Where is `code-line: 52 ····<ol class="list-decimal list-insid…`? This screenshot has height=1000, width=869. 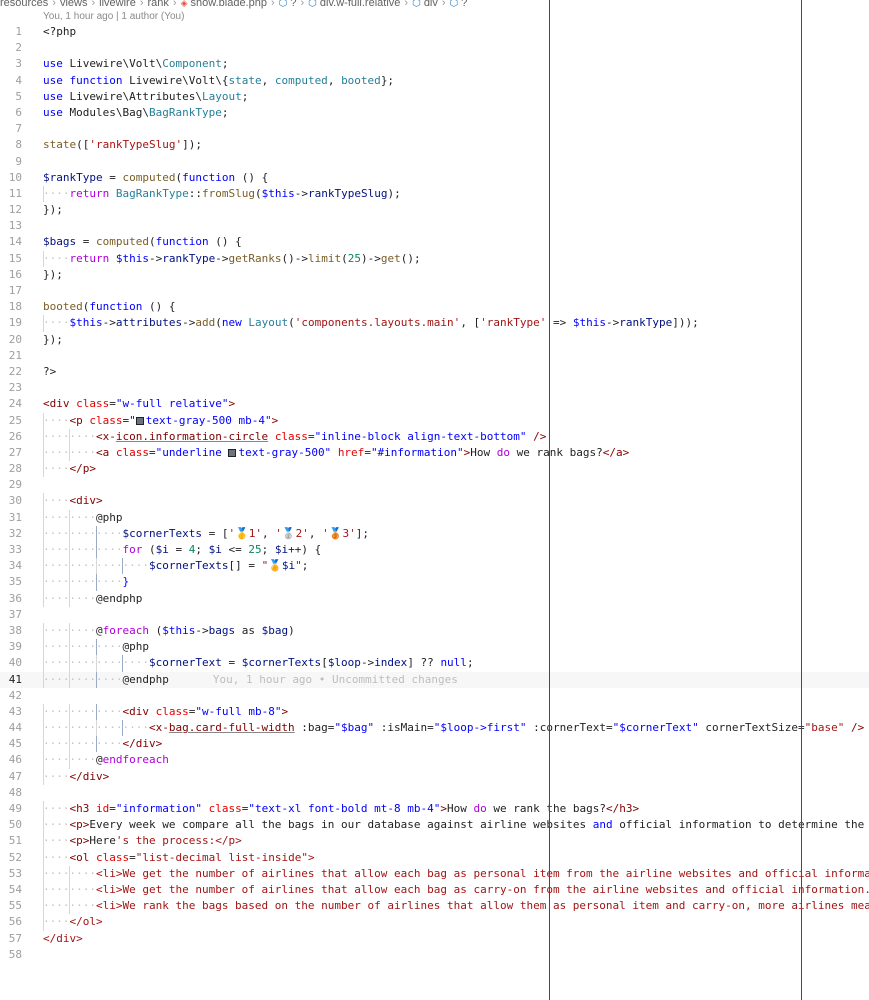
code-line: 52 ····<ol class="list-decimal list-insid… is located at coordinates (434, 857).